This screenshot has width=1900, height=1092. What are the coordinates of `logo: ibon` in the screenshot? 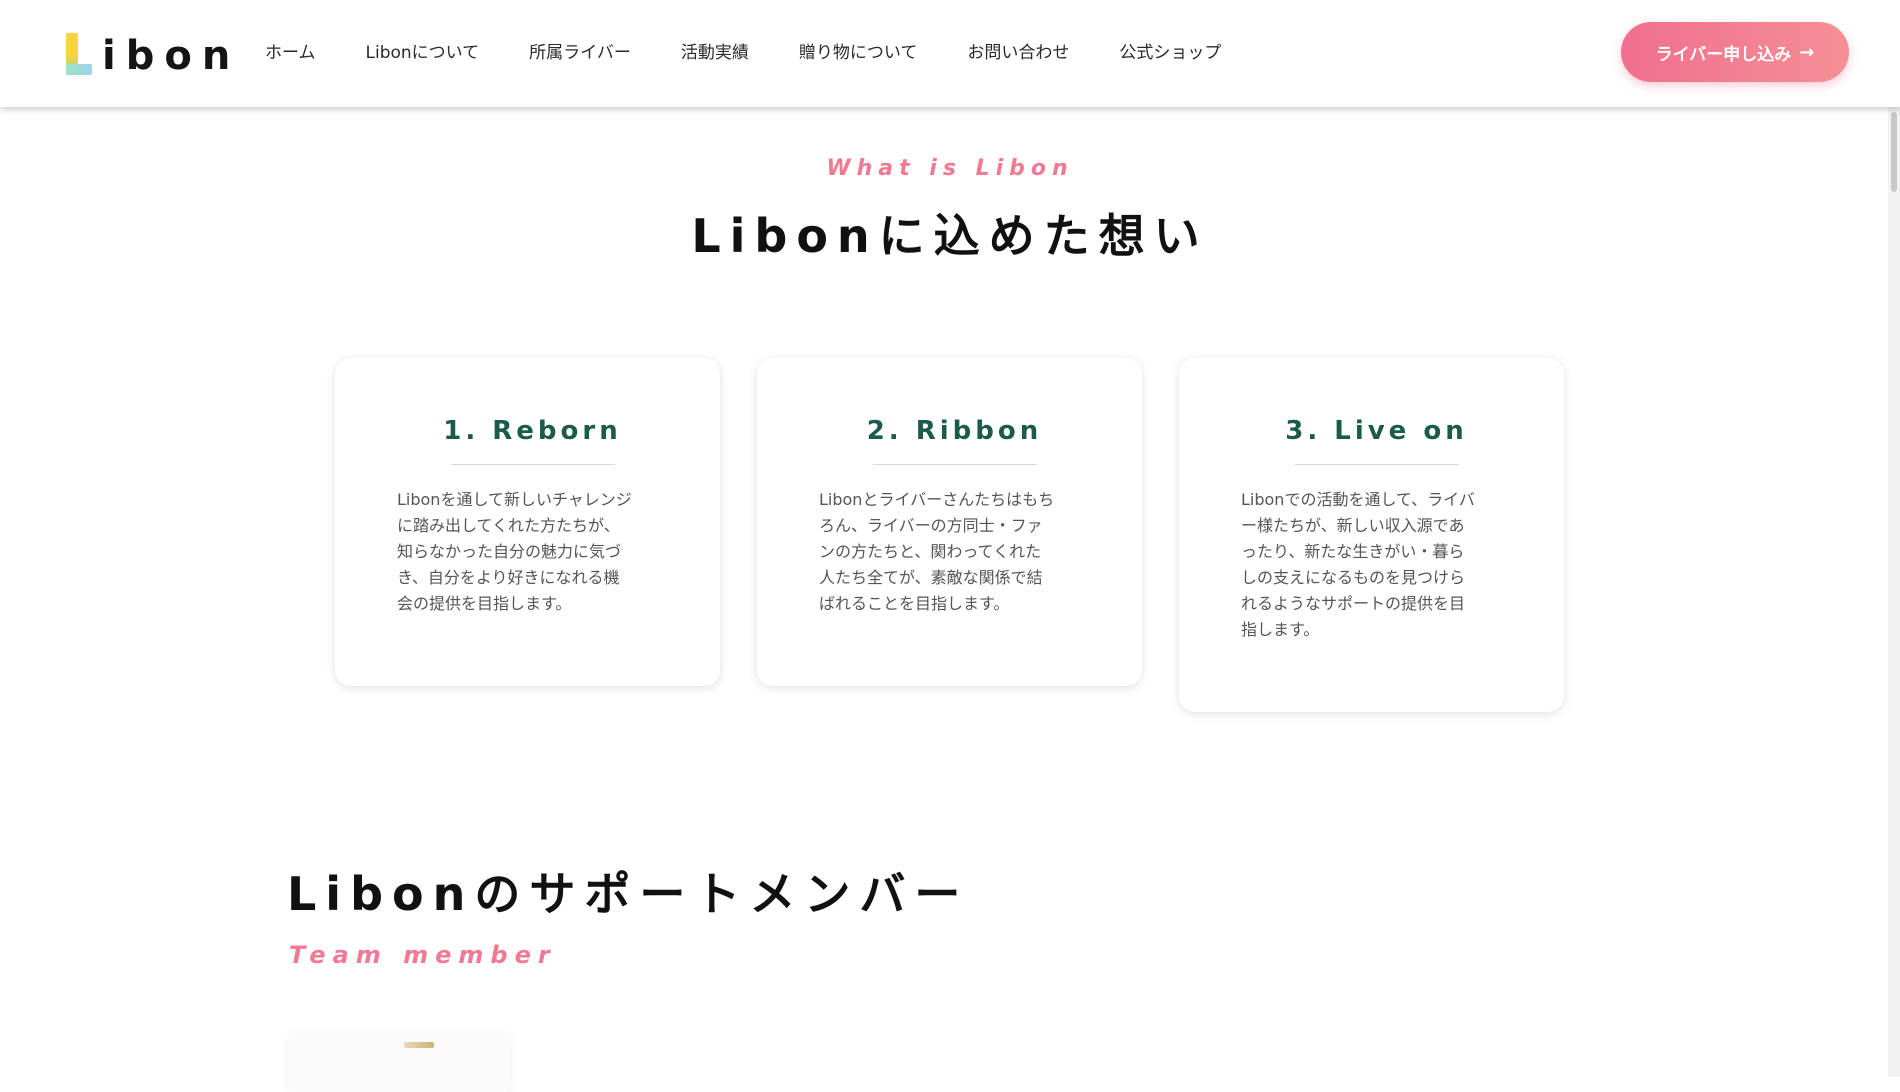 It's located at (153, 54).